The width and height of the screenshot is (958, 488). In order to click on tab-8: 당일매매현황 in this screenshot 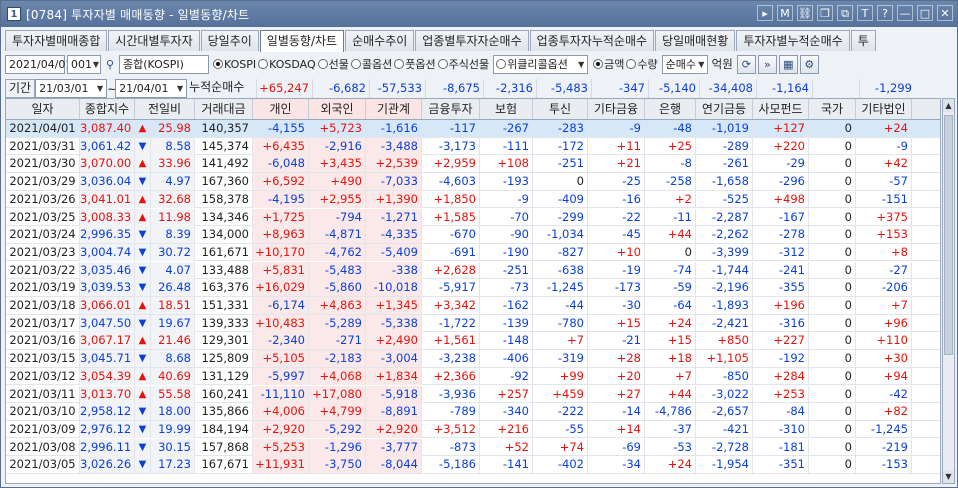, I will do `click(695, 40)`.